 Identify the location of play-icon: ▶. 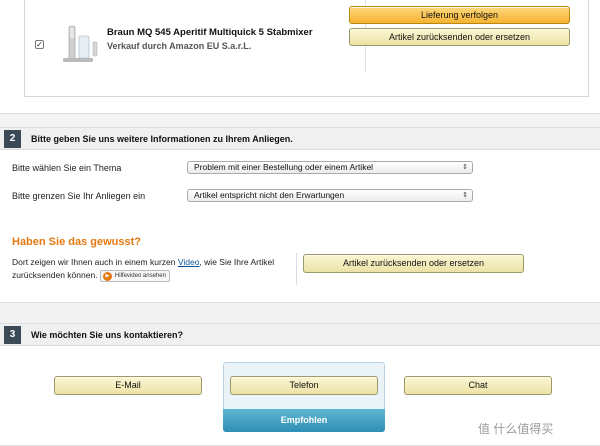
(107, 276).